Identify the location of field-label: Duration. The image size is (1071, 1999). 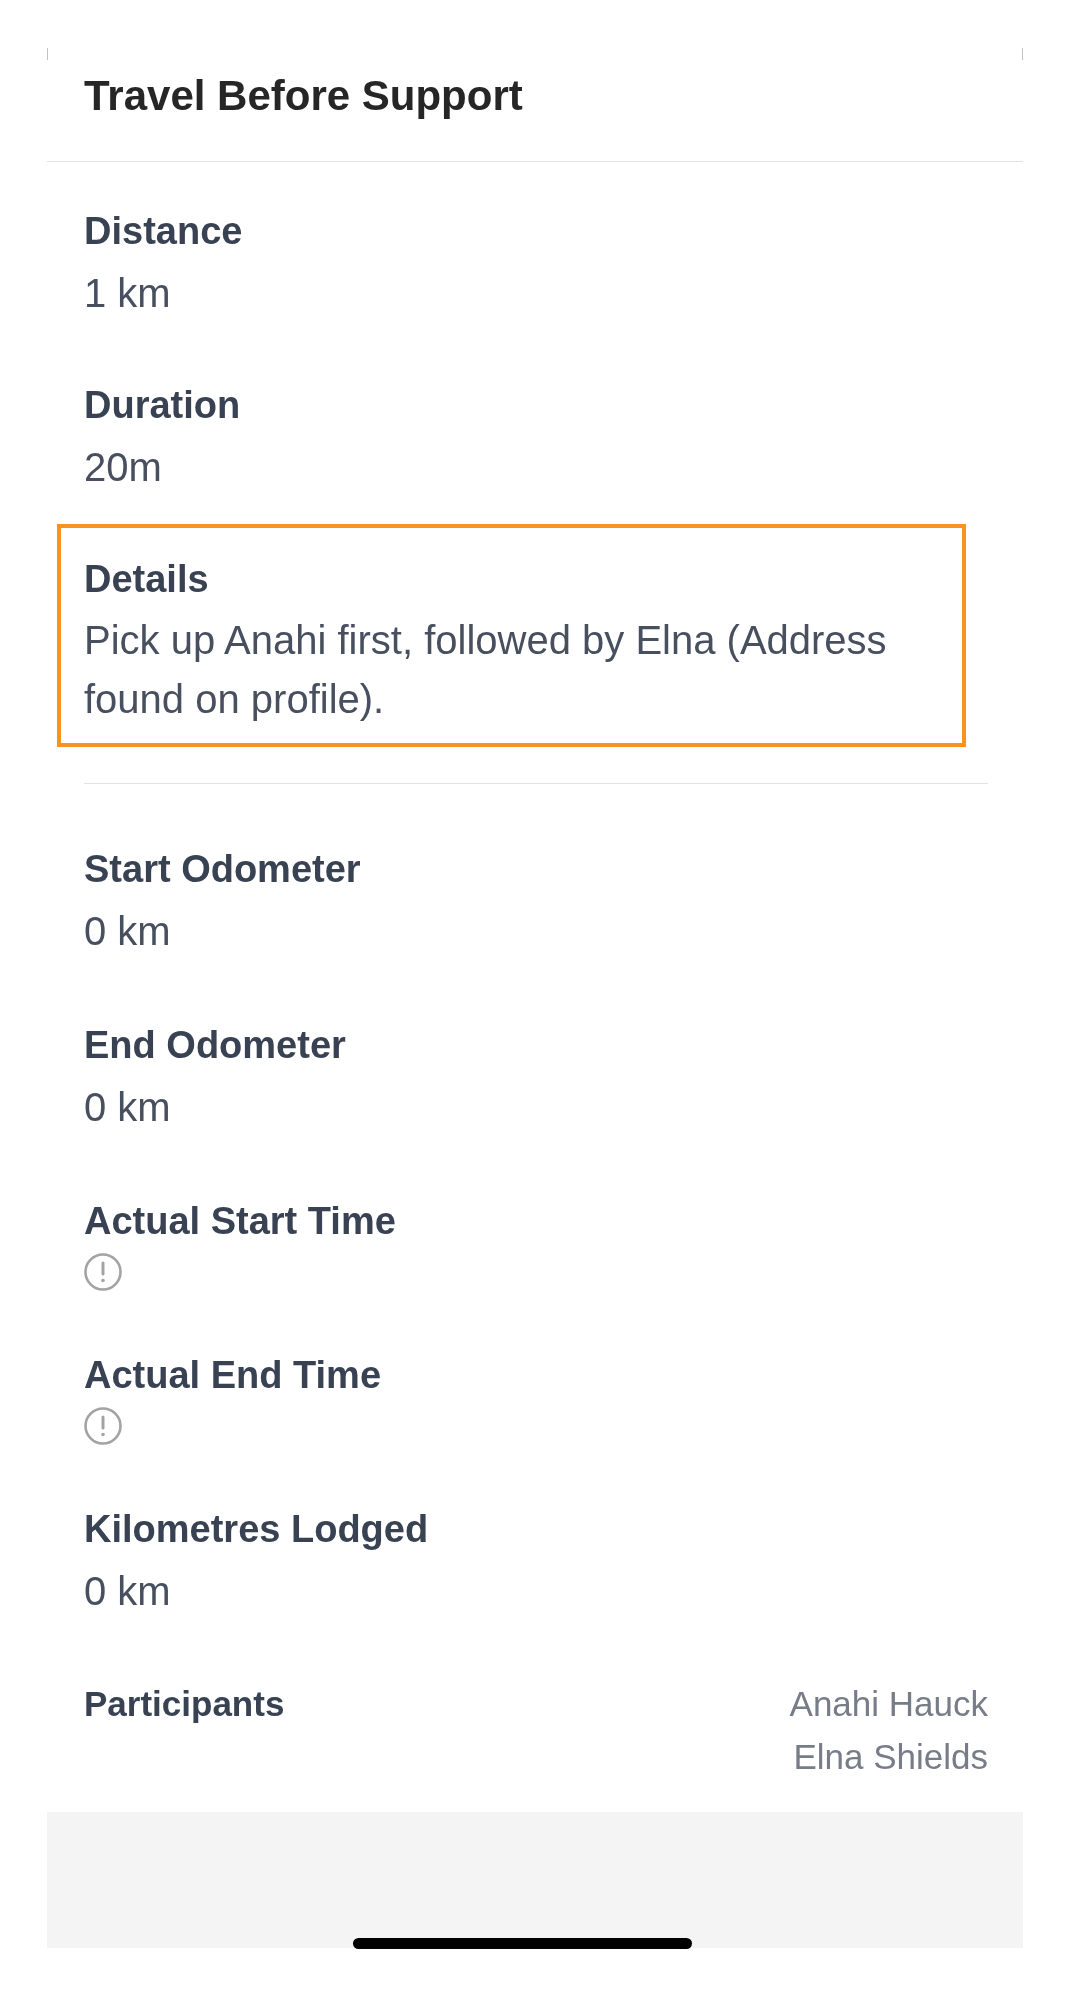
(162, 405).